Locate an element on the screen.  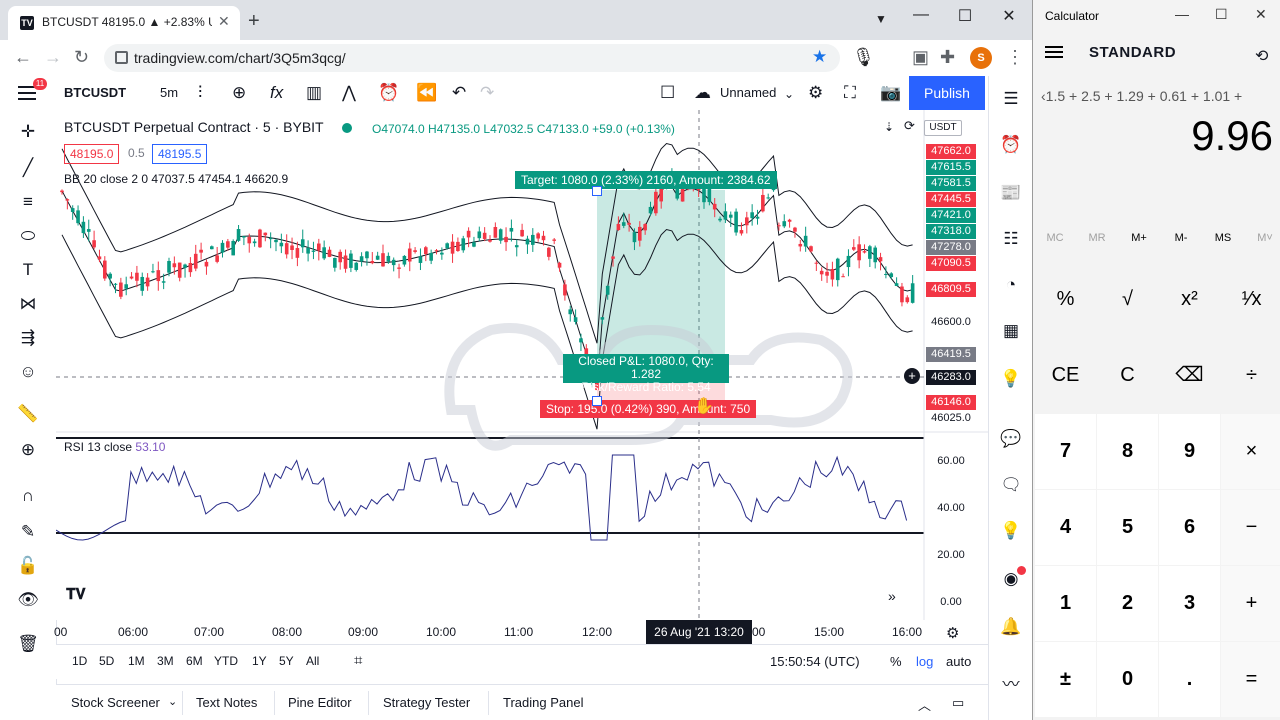
symbol-search: BTCUSDT is located at coordinates (95, 92).